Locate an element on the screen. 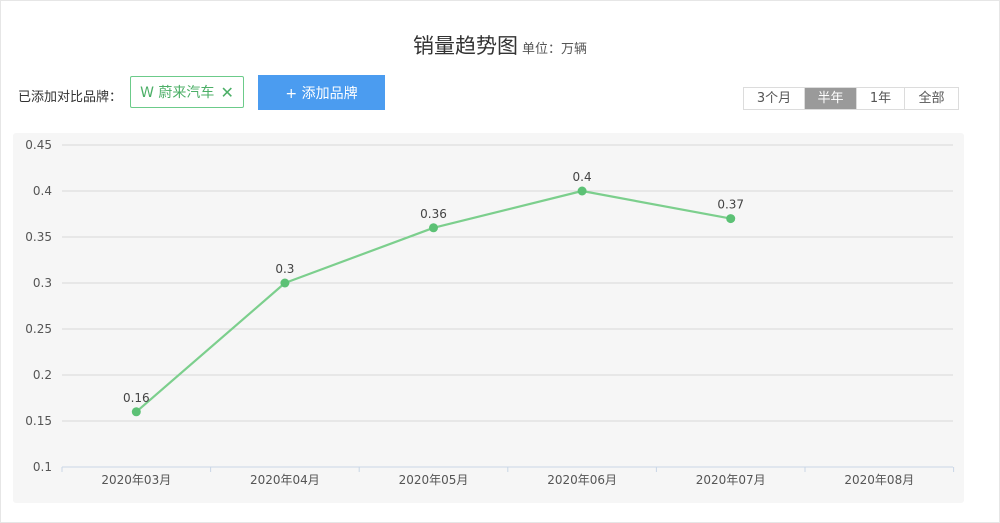 This screenshot has height=523, width=1000. x-tick-label: 2020年05月 is located at coordinates (434, 480).